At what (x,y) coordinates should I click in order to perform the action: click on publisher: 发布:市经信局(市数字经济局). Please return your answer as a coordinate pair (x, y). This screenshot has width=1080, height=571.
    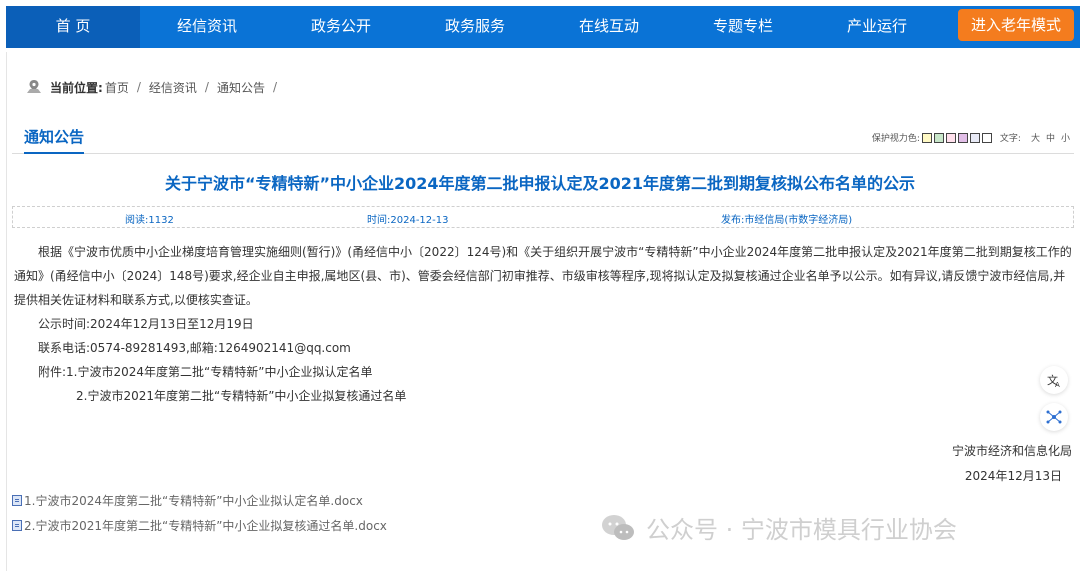
    Looking at the image, I should click on (787, 220).